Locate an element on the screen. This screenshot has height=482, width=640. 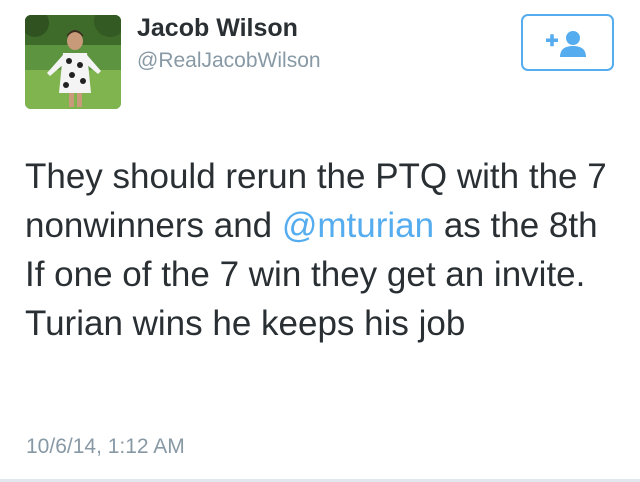
tweet-timestamp: 10/6/14, 1:12 AM is located at coordinates (105, 447).